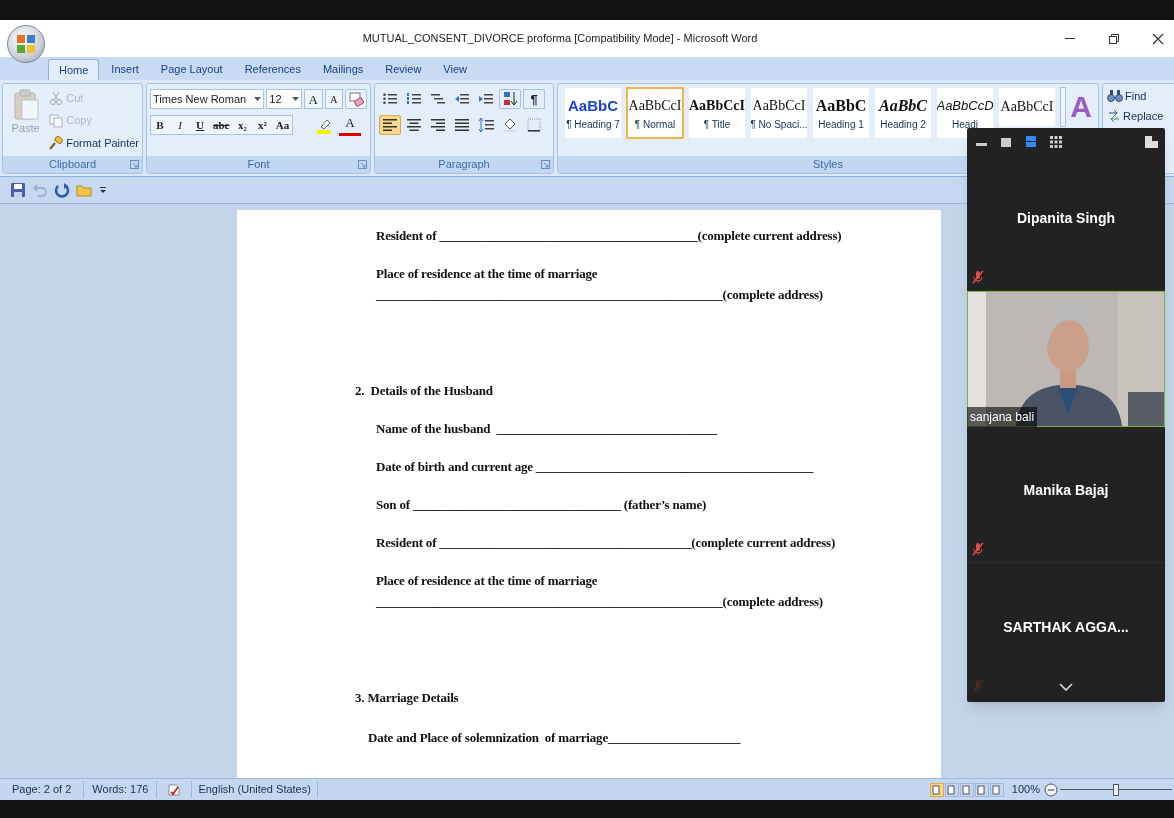 The height and width of the screenshot is (818, 1174). I want to click on find-button: Find, so click(1140, 96).